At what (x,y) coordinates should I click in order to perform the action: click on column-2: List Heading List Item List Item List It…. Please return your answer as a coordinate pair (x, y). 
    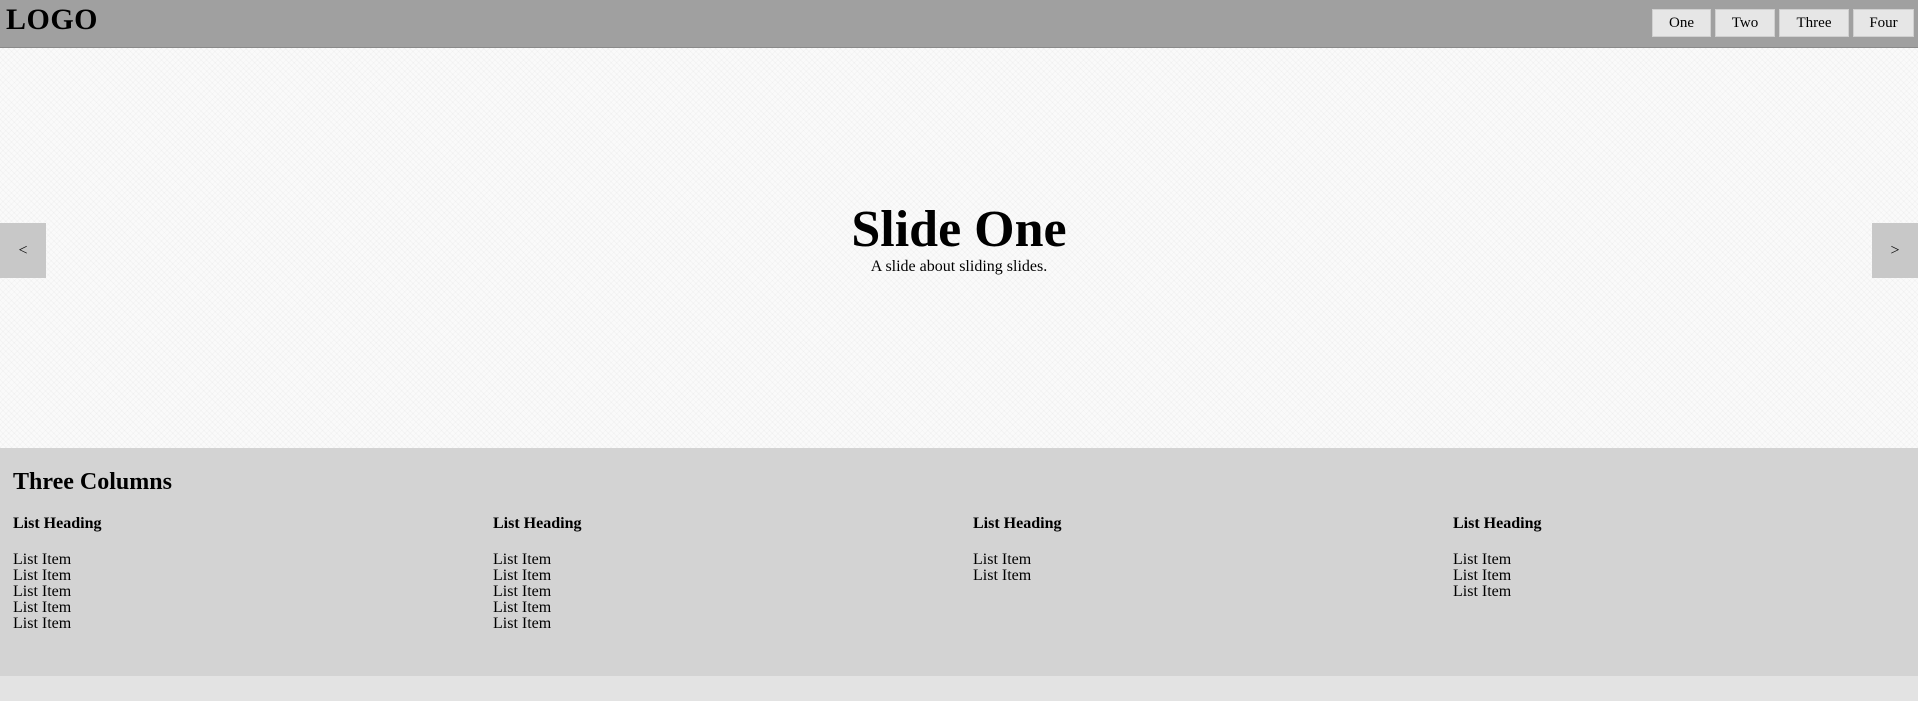
    Looking at the image, I should click on (728, 574).